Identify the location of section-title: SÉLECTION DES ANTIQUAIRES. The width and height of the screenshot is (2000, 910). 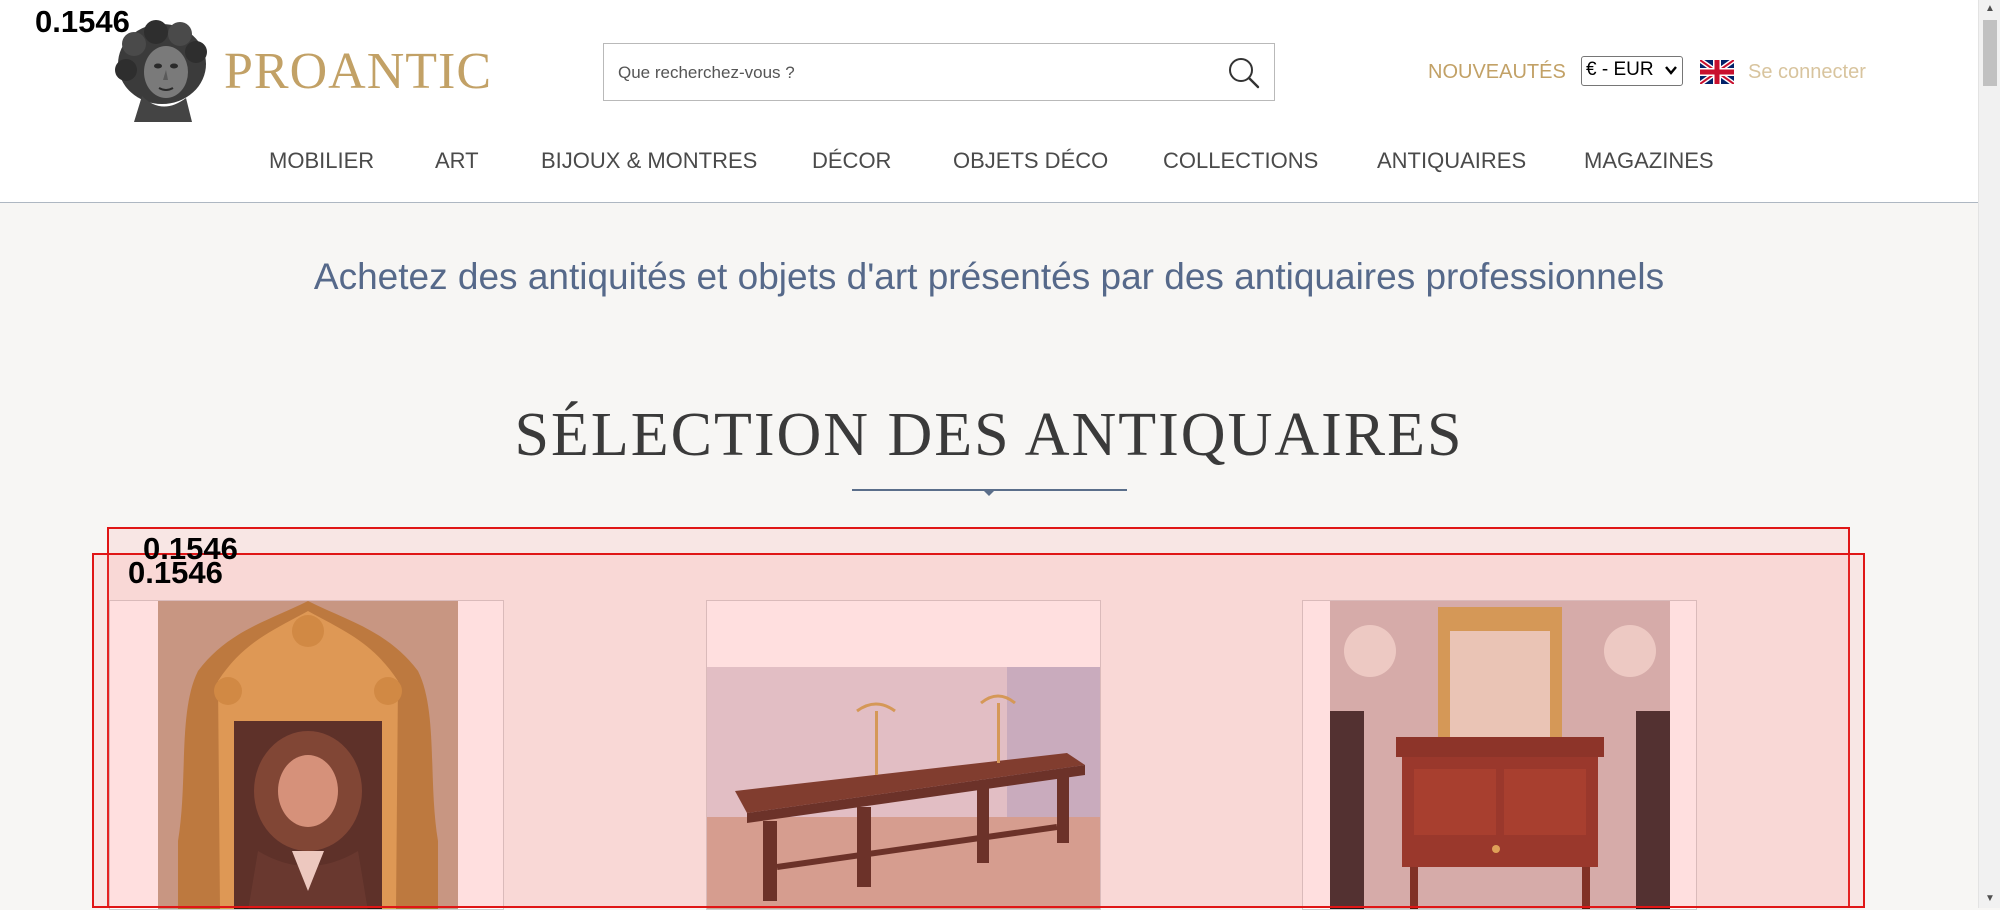
(989, 435).